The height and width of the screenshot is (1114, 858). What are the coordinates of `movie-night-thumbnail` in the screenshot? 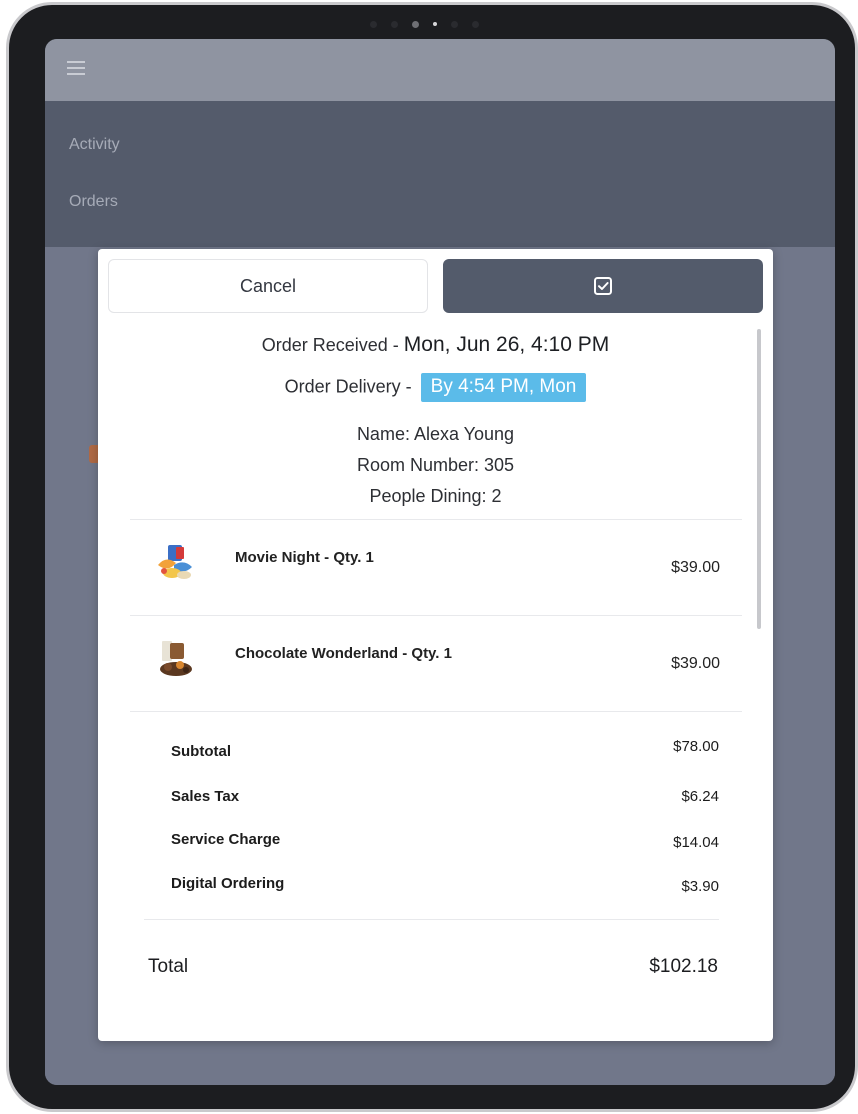 It's located at (175, 562).